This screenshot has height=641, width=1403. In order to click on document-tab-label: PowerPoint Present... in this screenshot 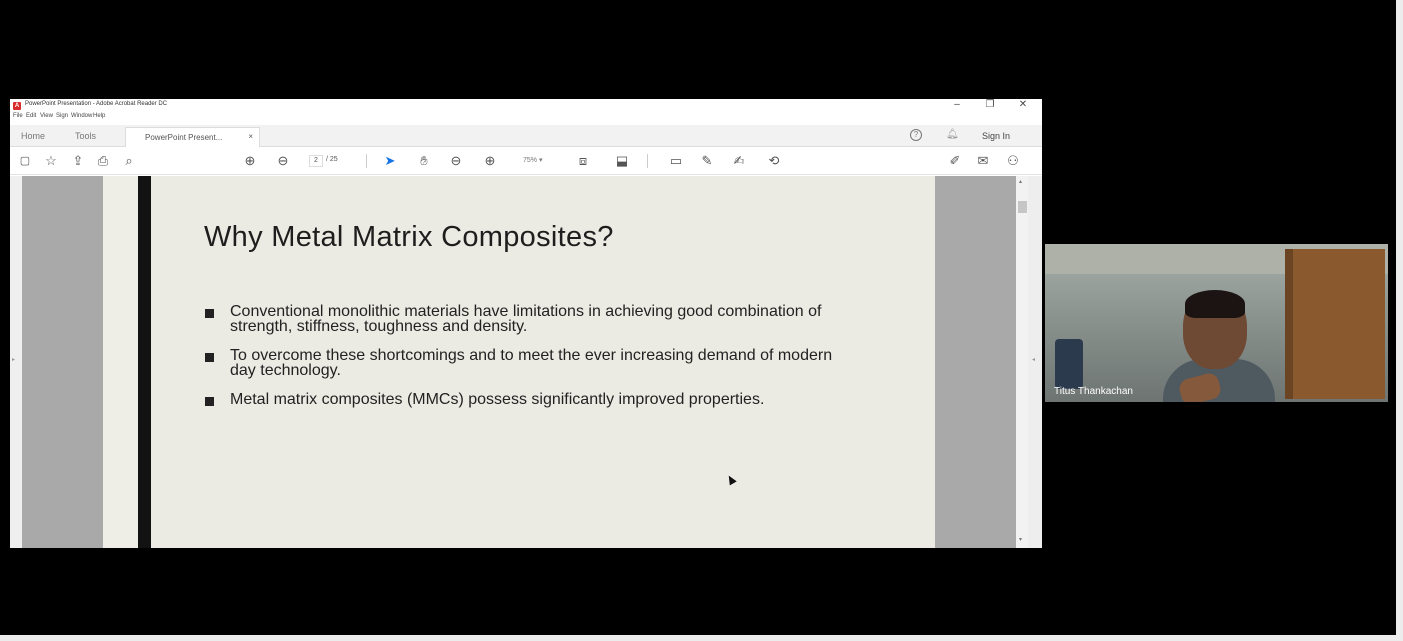, I will do `click(184, 137)`.